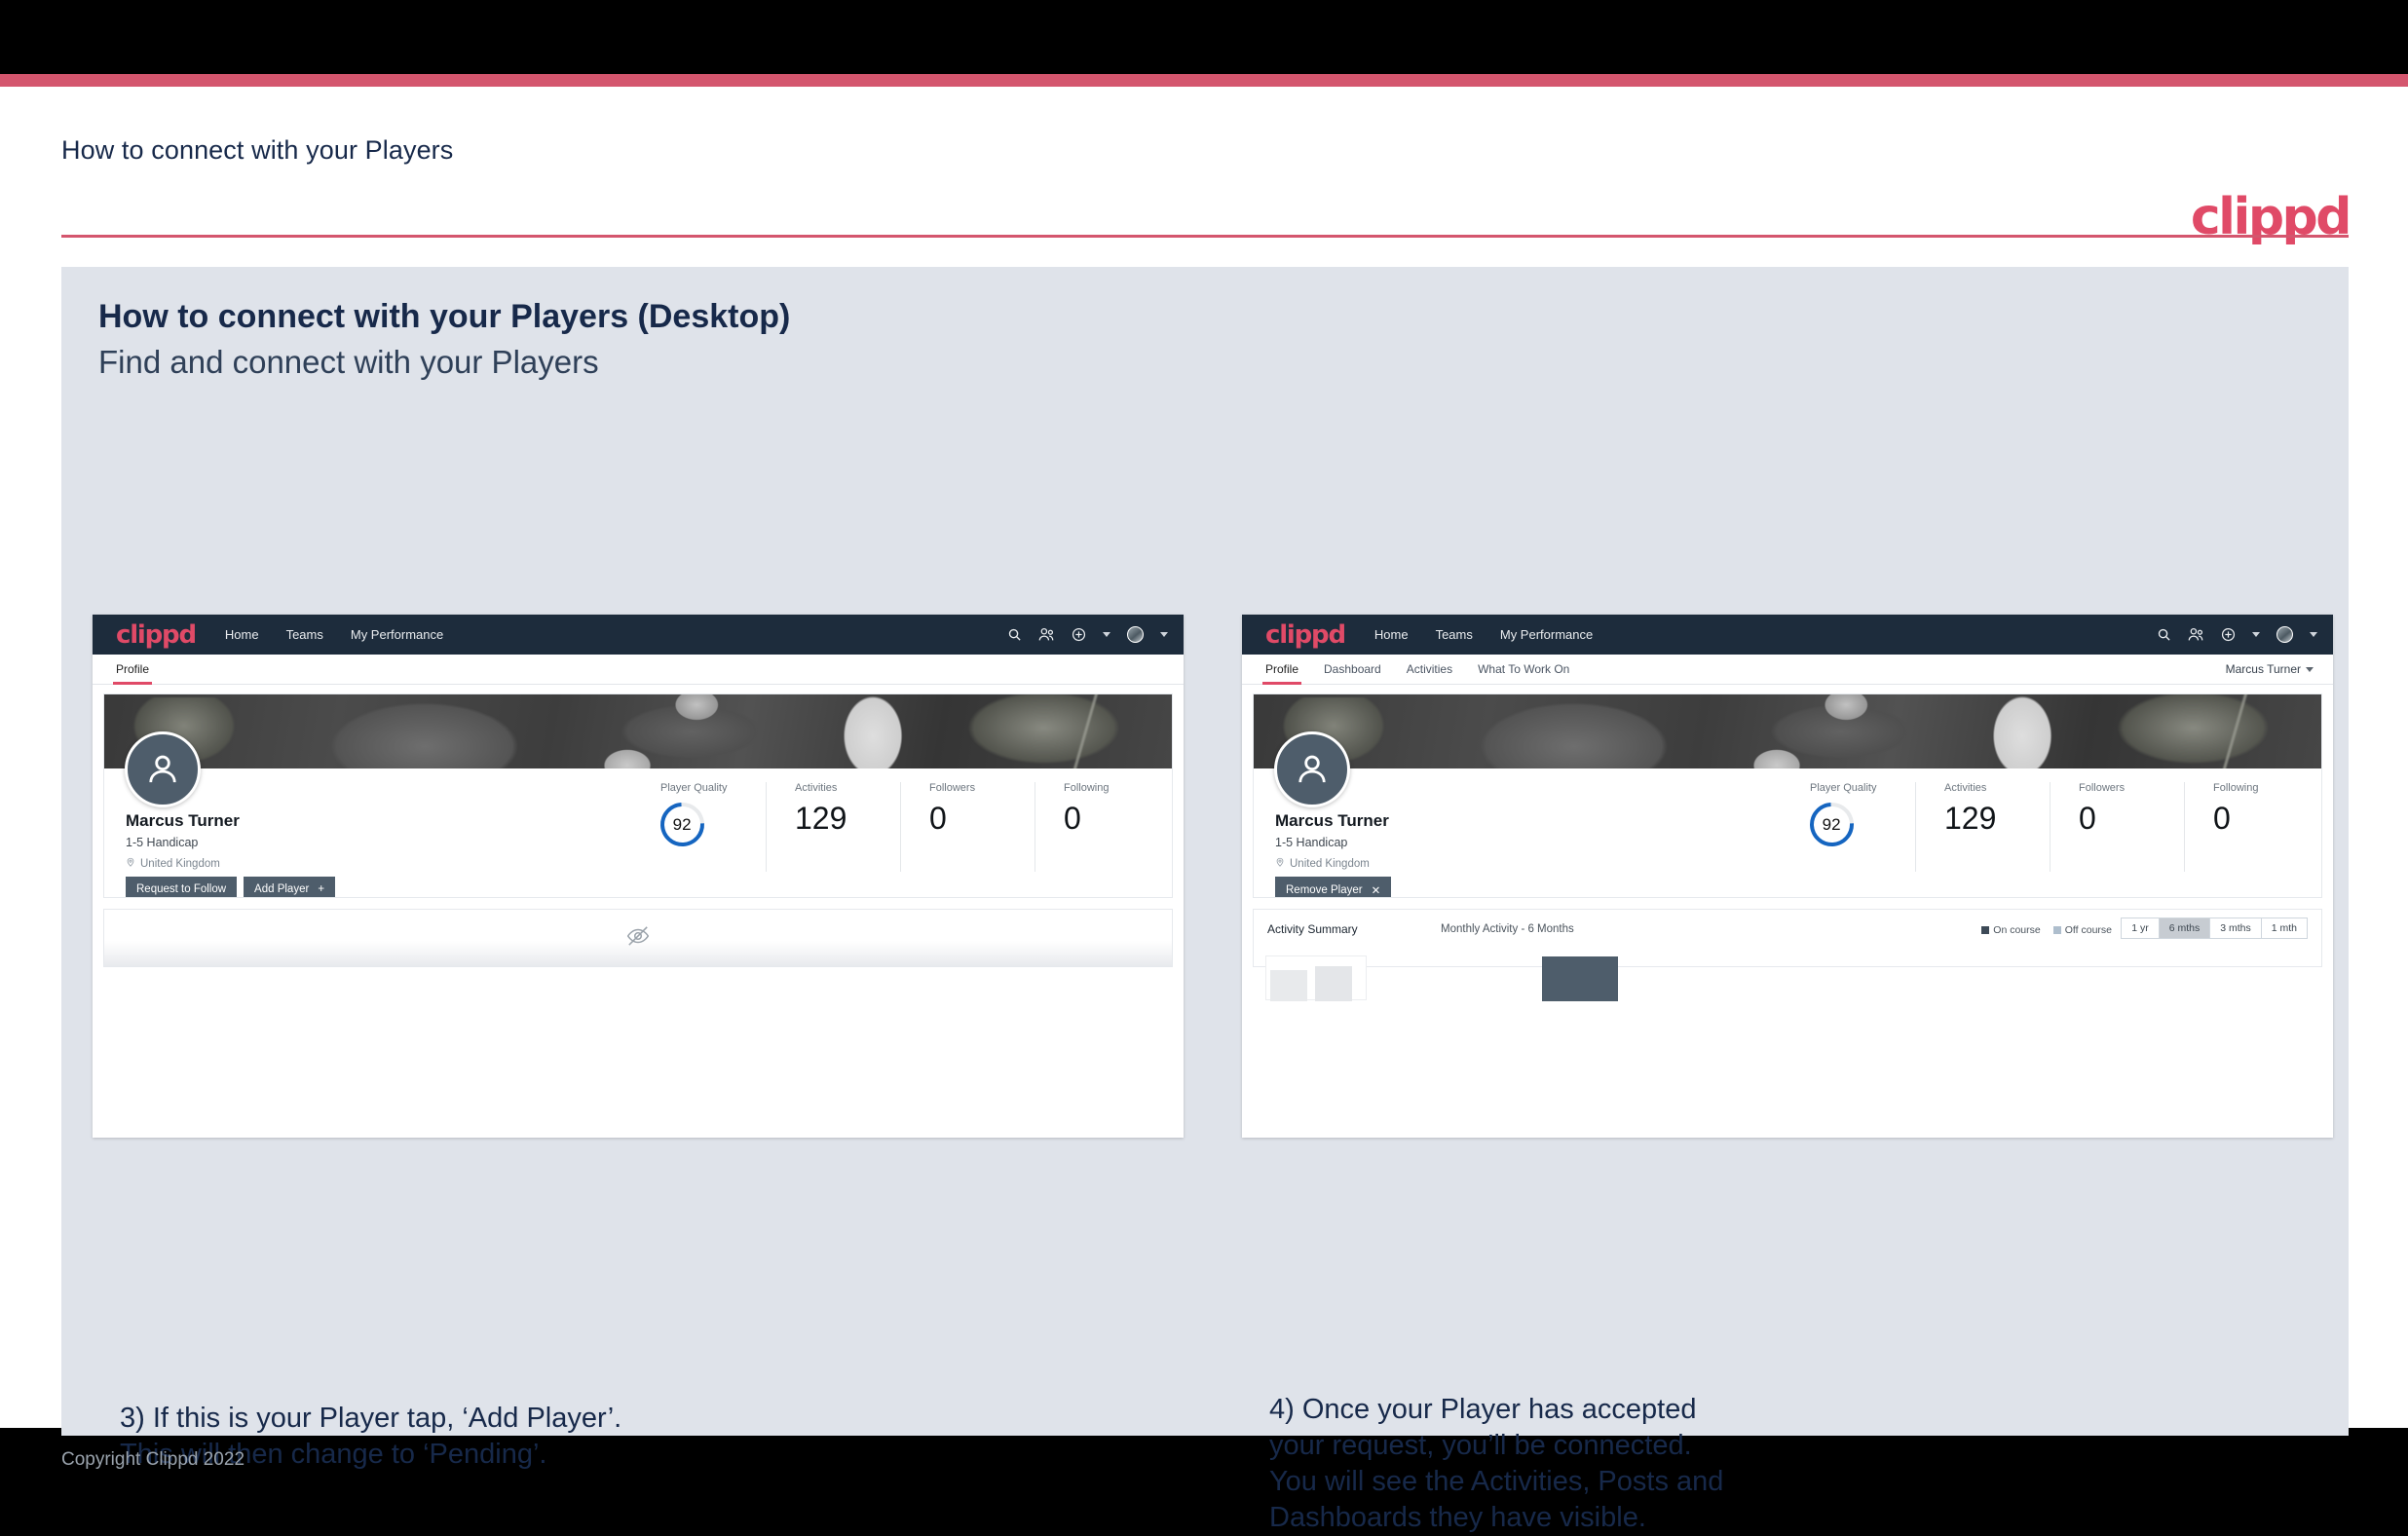 Image resolution: width=2408 pixels, height=1536 pixels. I want to click on request-to-follow-button: Request to Follow, so click(182, 887).